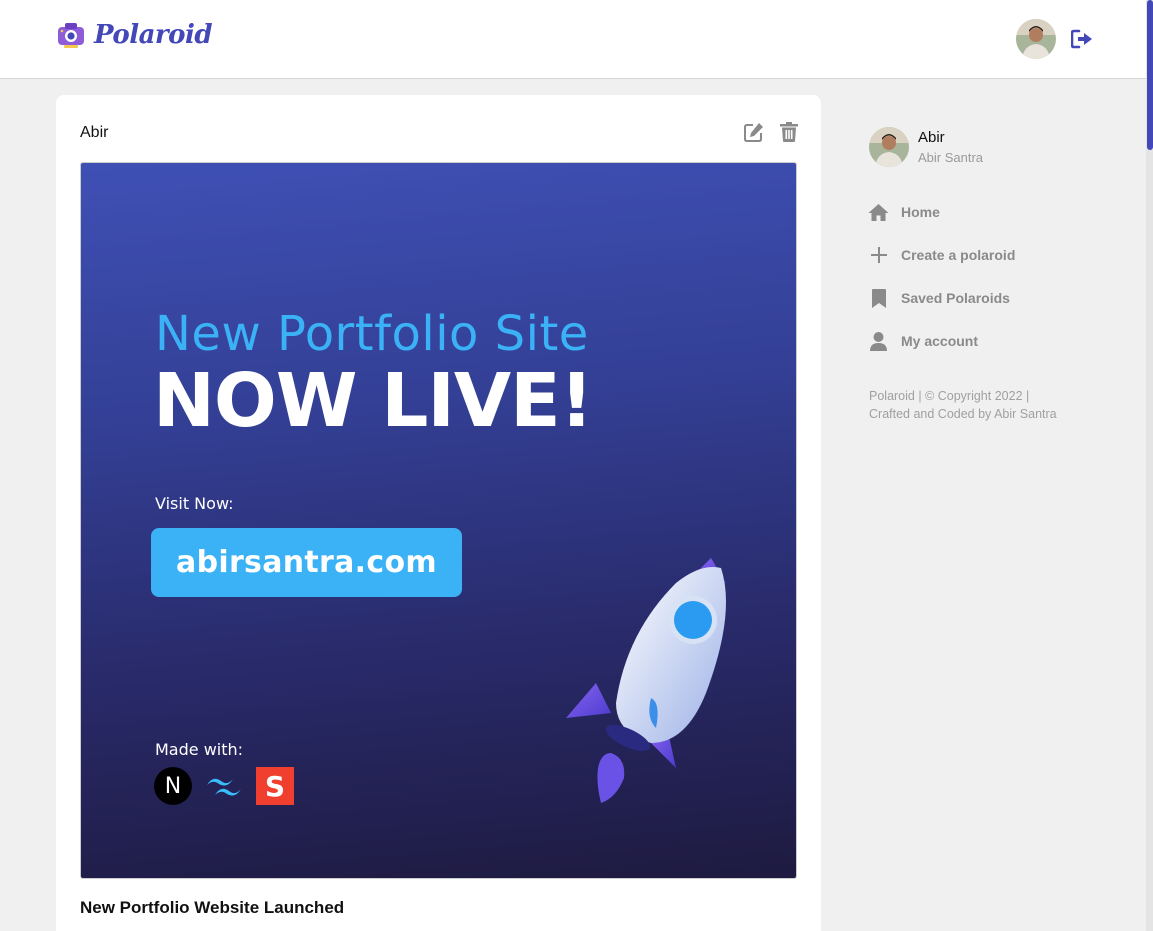 The image size is (1153, 931). I want to click on svelte-icon: S, so click(275, 786).